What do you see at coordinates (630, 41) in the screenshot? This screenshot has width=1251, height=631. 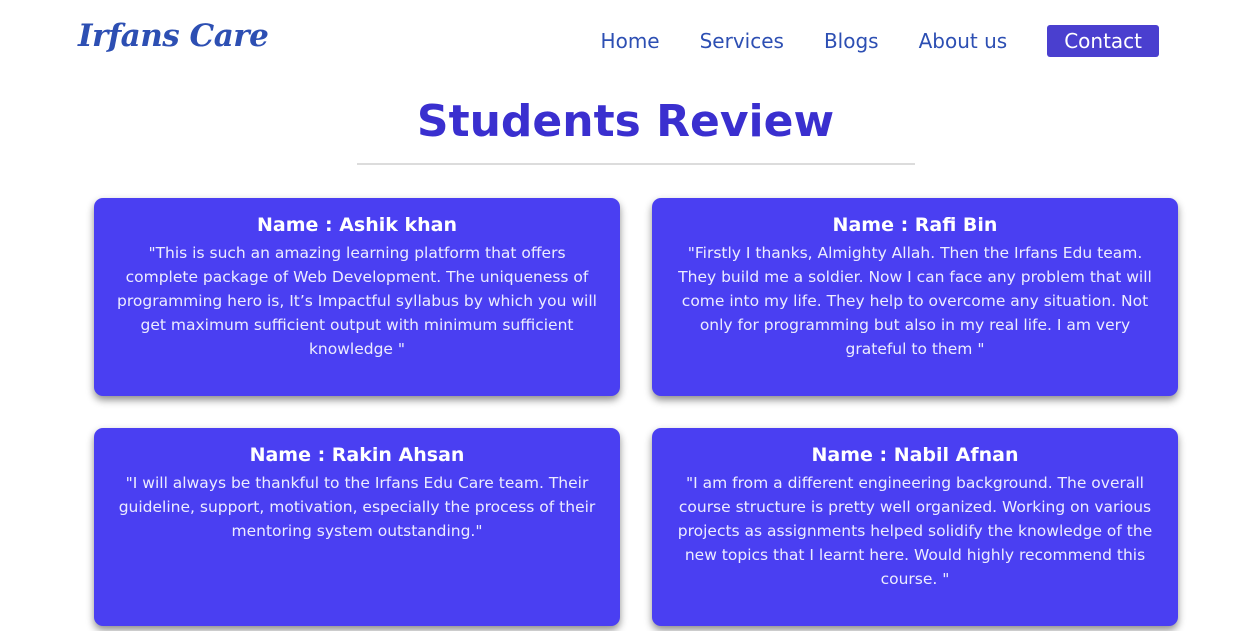 I see `nav-home-link: Home` at bounding box center [630, 41].